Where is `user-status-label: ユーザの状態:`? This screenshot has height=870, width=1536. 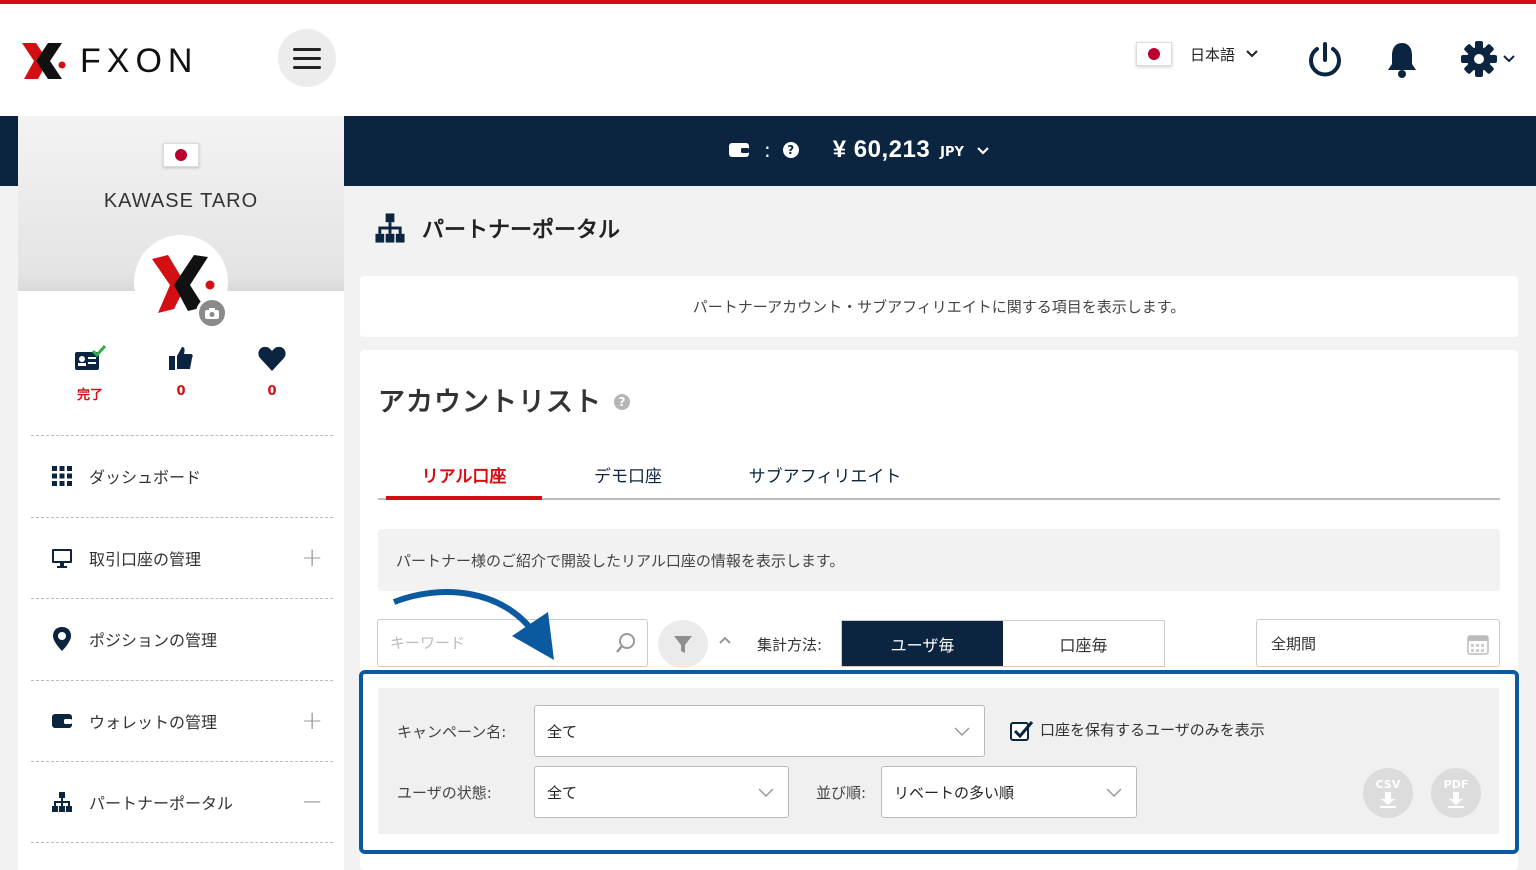
user-status-label: ユーザの状態: is located at coordinates (444, 792).